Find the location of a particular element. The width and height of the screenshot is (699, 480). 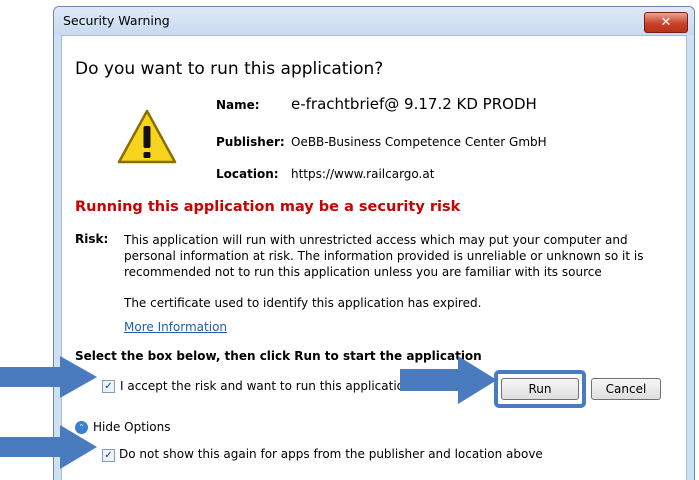

title-bar: Security Warning ✕ is located at coordinates (374, 21).